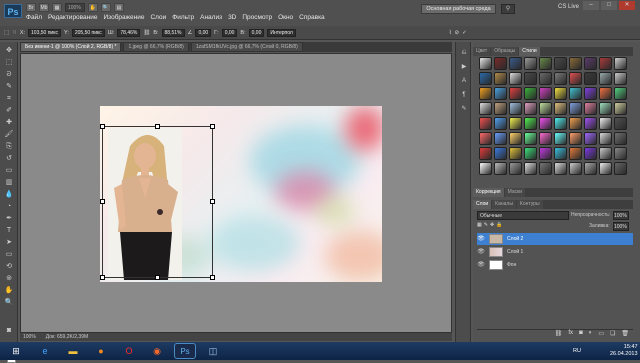 The height and width of the screenshot is (363, 640). Describe the element at coordinates (625, 334) in the screenshot. I see `delete-layer-icon: 🗑` at that location.